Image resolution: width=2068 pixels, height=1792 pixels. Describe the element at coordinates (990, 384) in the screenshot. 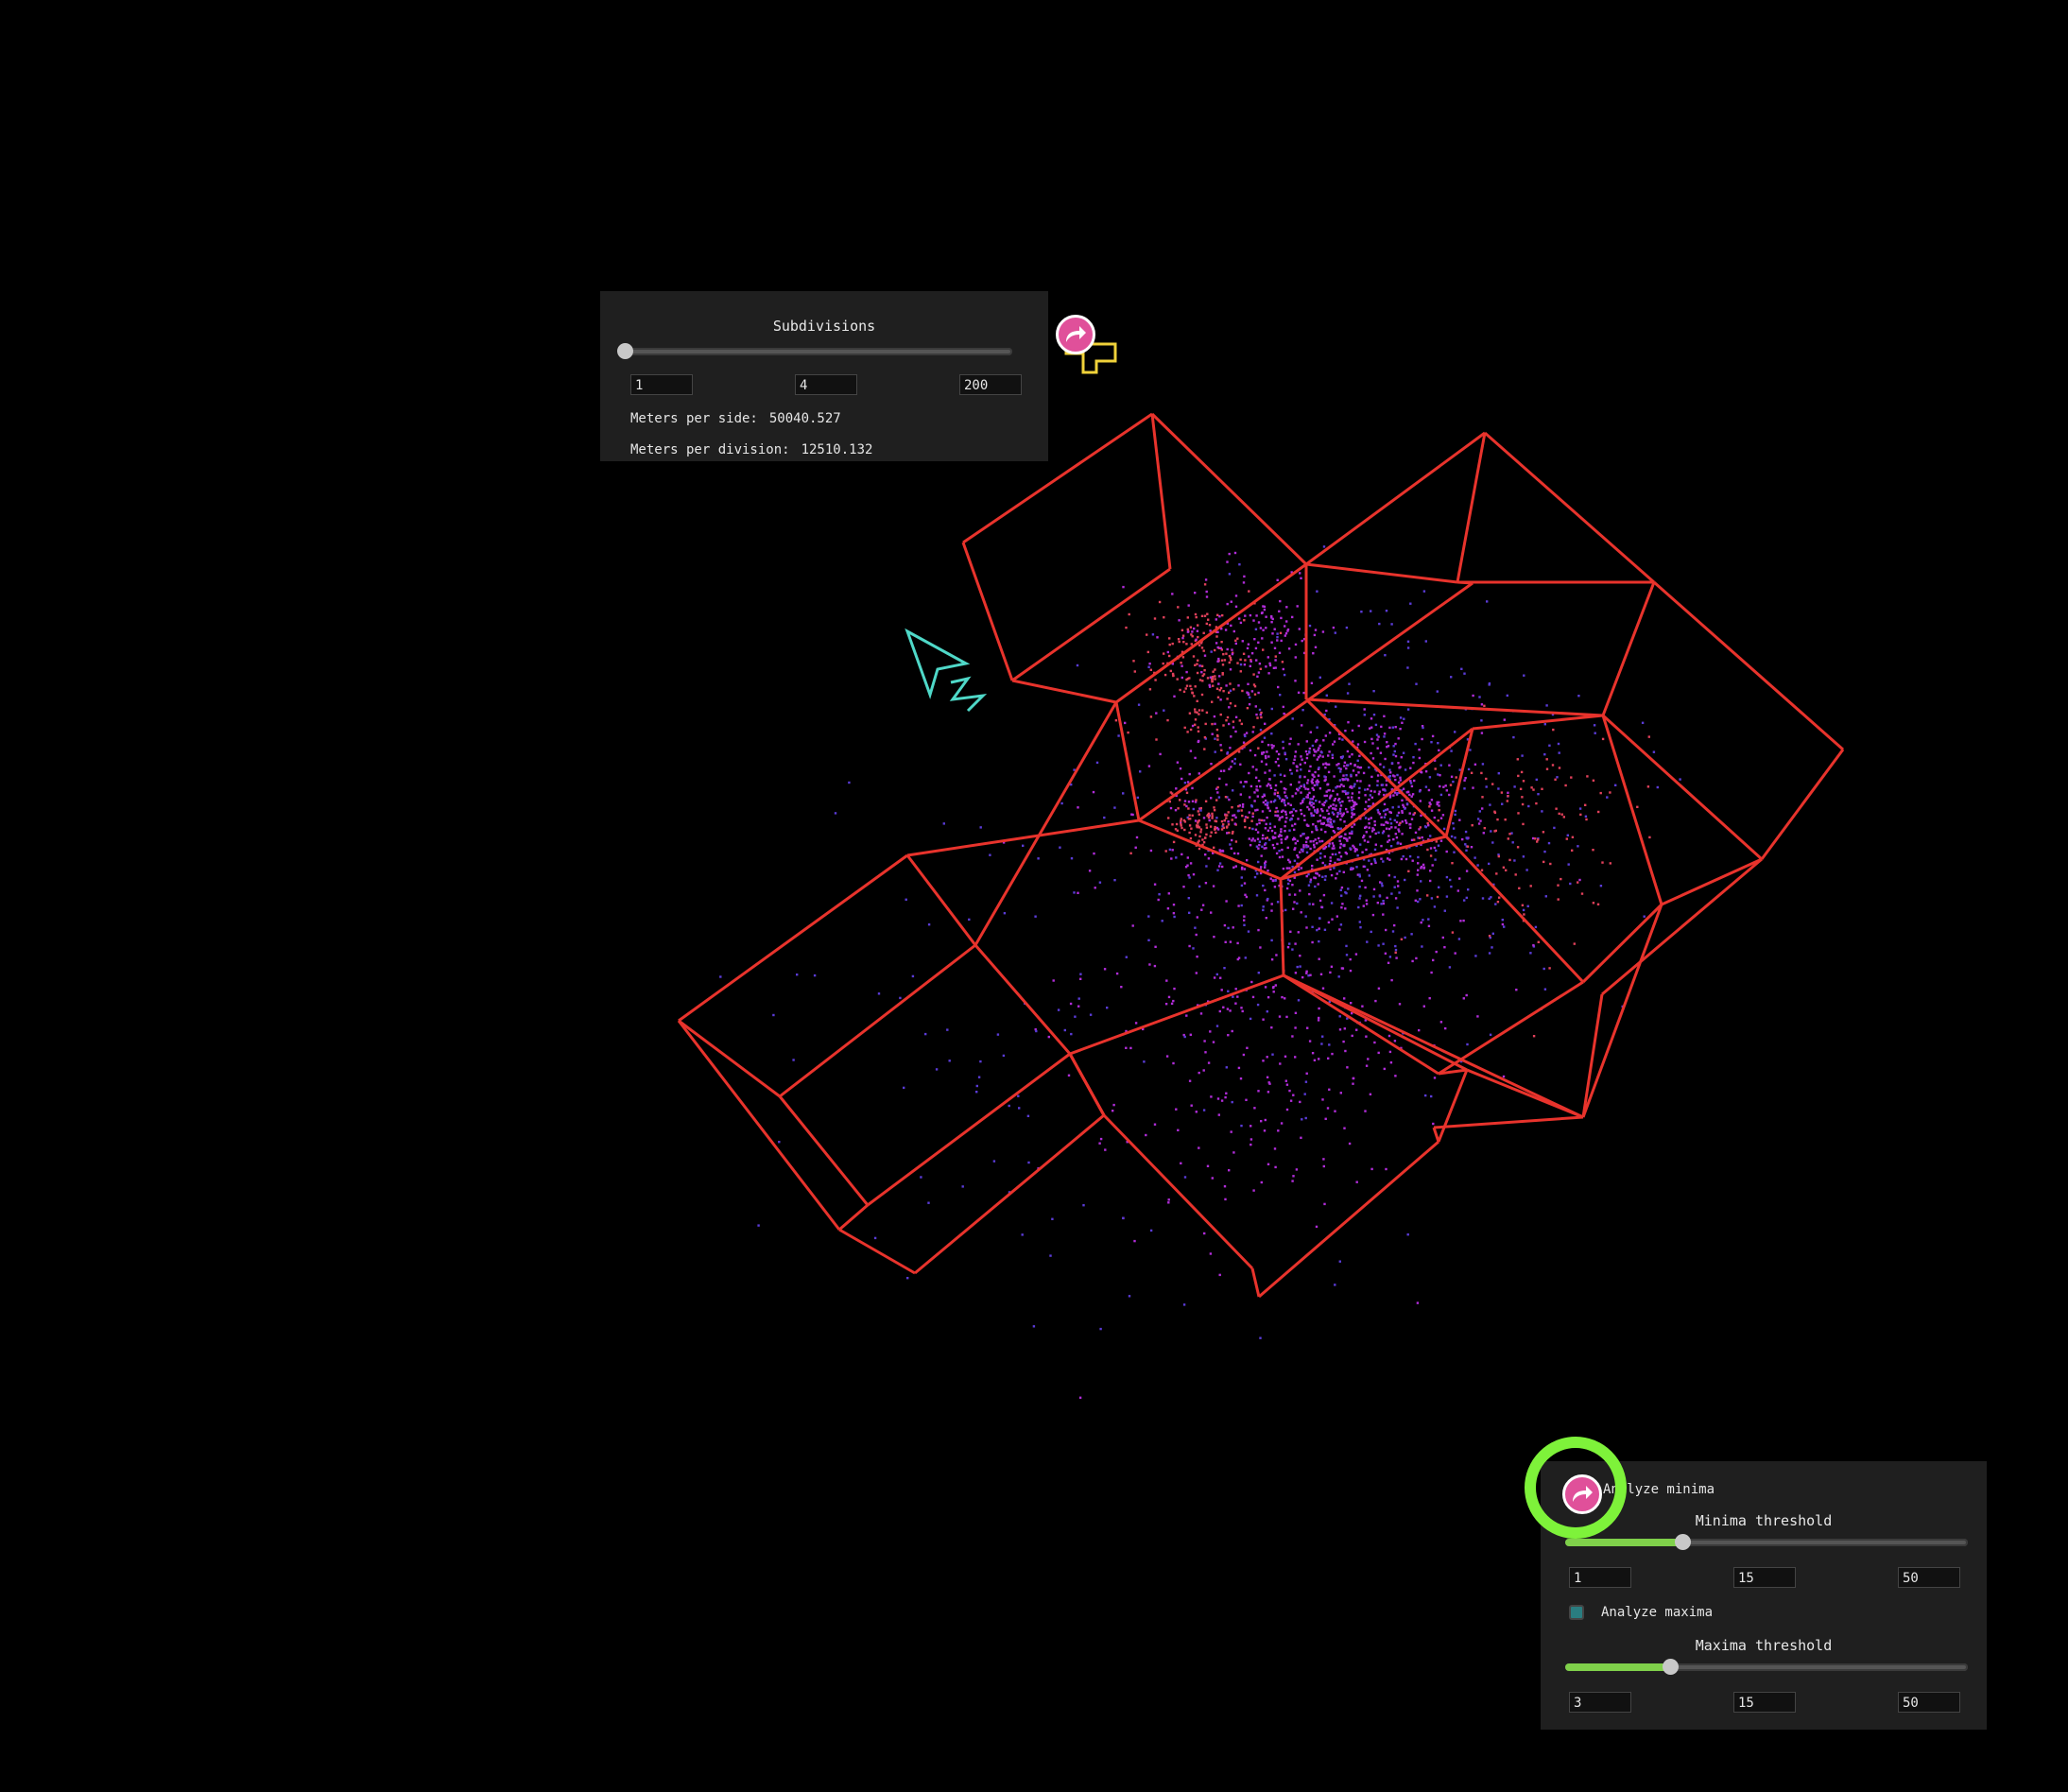

I see `subdivisions-max-field: 200` at that location.